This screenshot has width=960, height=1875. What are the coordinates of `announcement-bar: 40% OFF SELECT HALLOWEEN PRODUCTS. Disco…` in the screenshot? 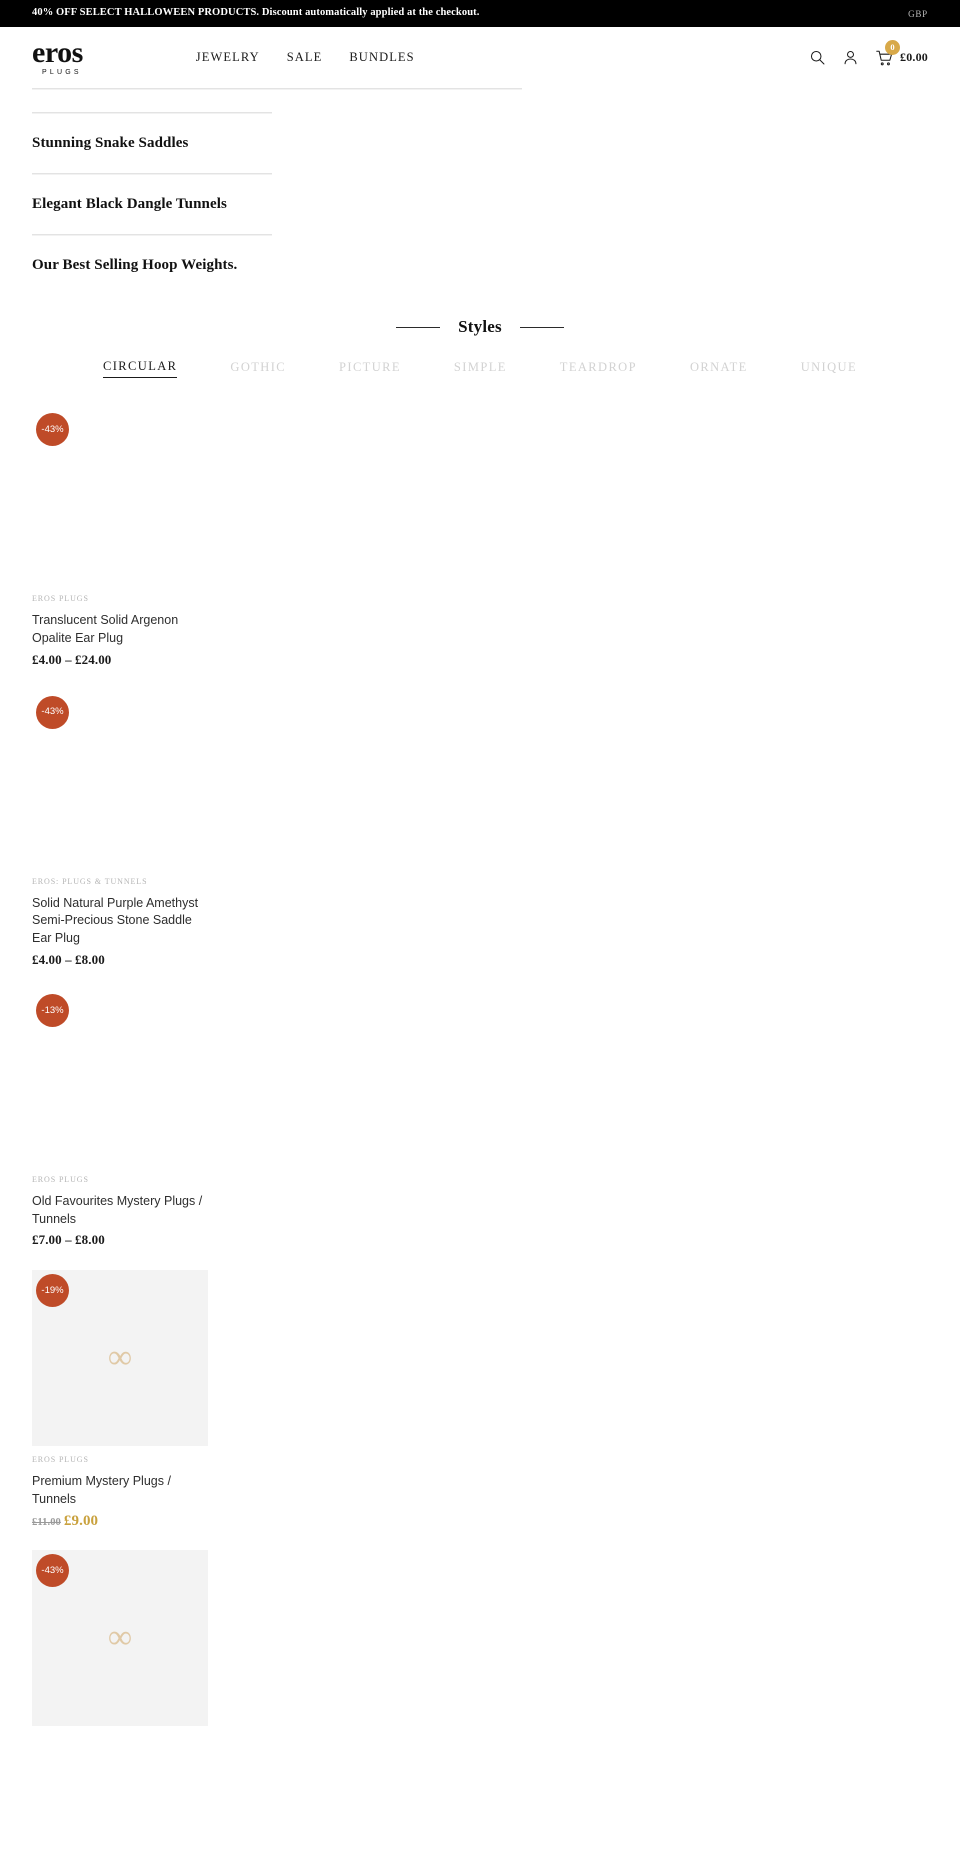 It's located at (480, 13).